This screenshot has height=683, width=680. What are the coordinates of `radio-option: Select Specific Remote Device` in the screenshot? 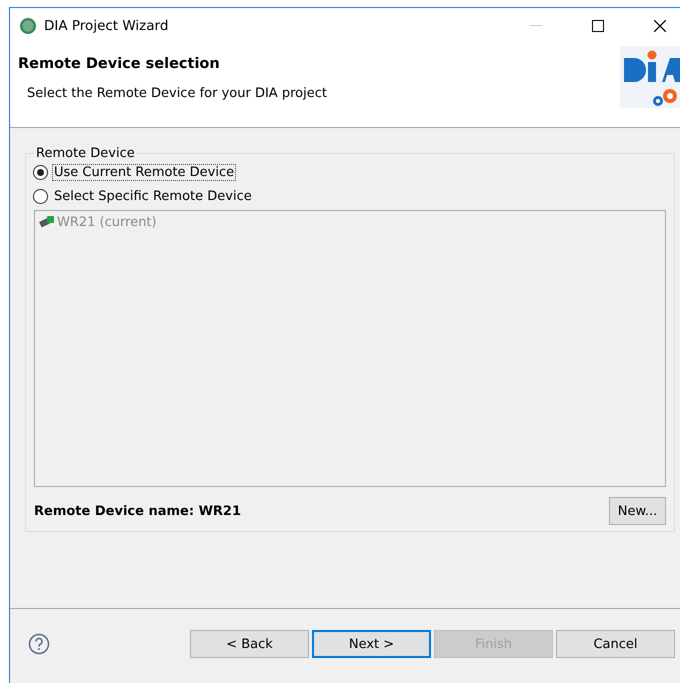 It's located at (349, 196).